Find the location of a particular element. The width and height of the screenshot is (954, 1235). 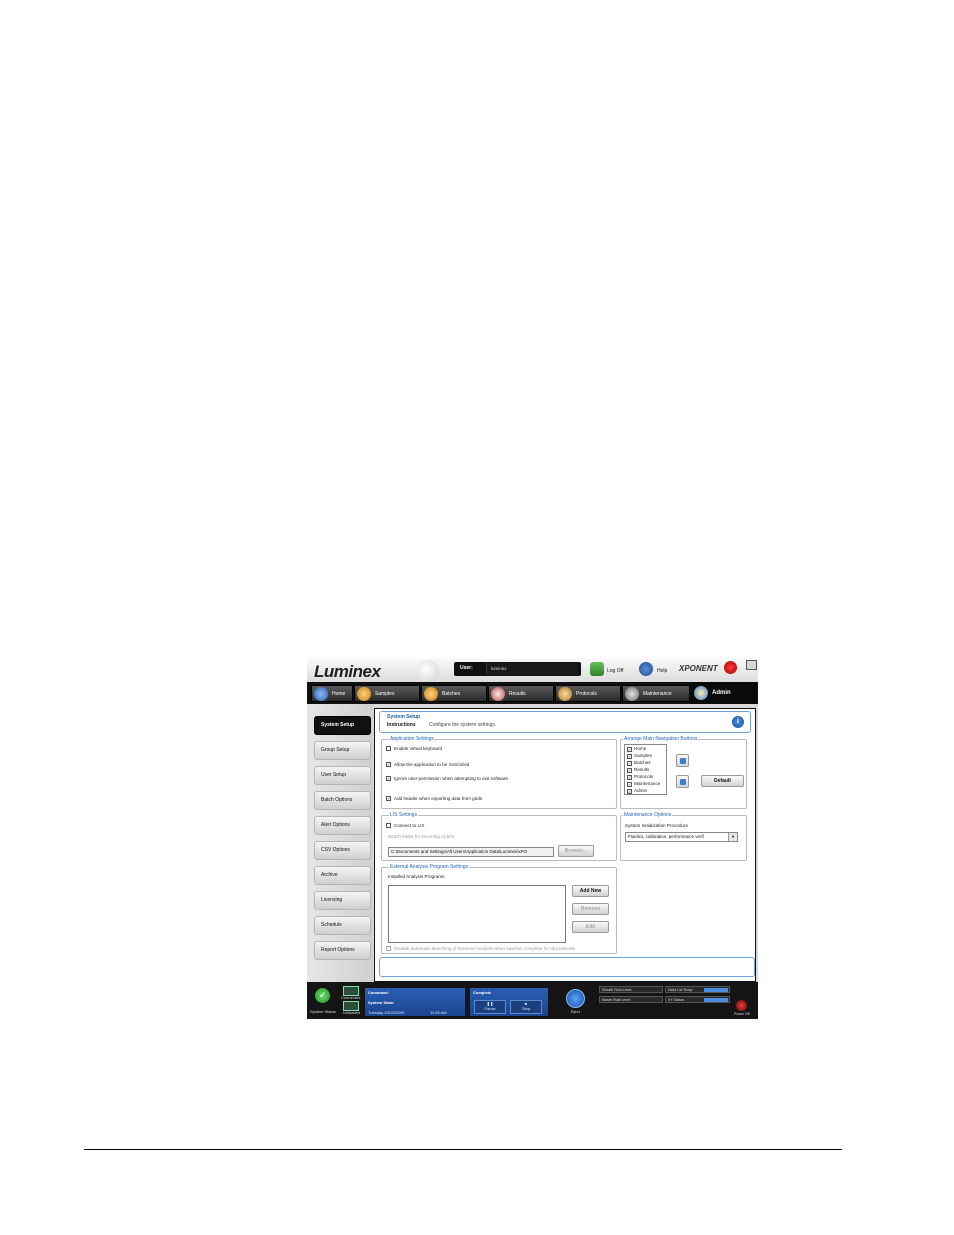

tab-samples: Samples is located at coordinates (387, 693).